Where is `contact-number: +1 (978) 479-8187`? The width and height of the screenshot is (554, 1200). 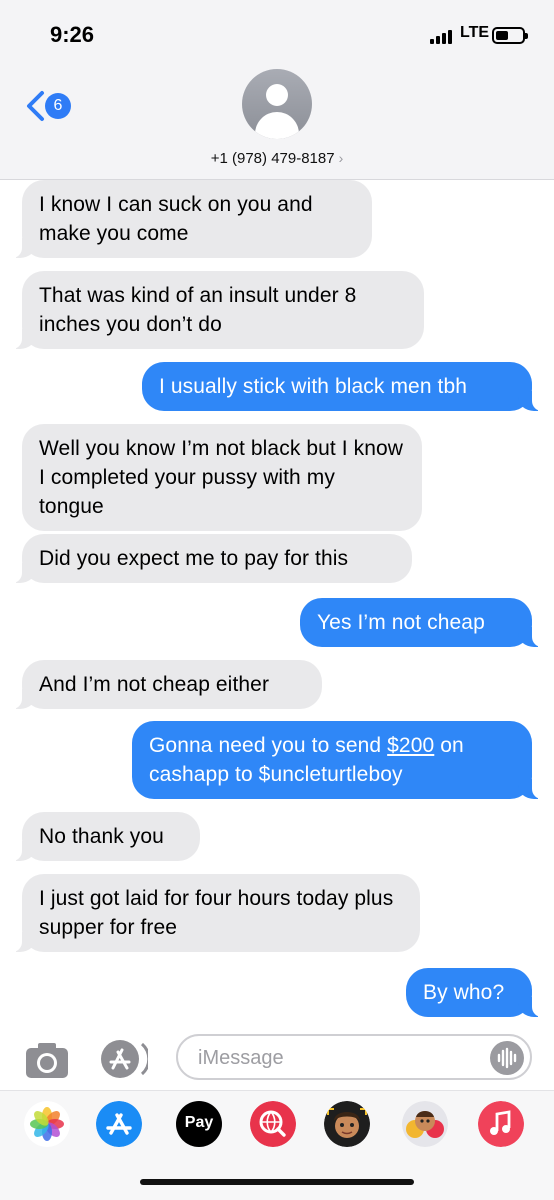
contact-number: +1 (978) 479-8187 is located at coordinates (273, 158).